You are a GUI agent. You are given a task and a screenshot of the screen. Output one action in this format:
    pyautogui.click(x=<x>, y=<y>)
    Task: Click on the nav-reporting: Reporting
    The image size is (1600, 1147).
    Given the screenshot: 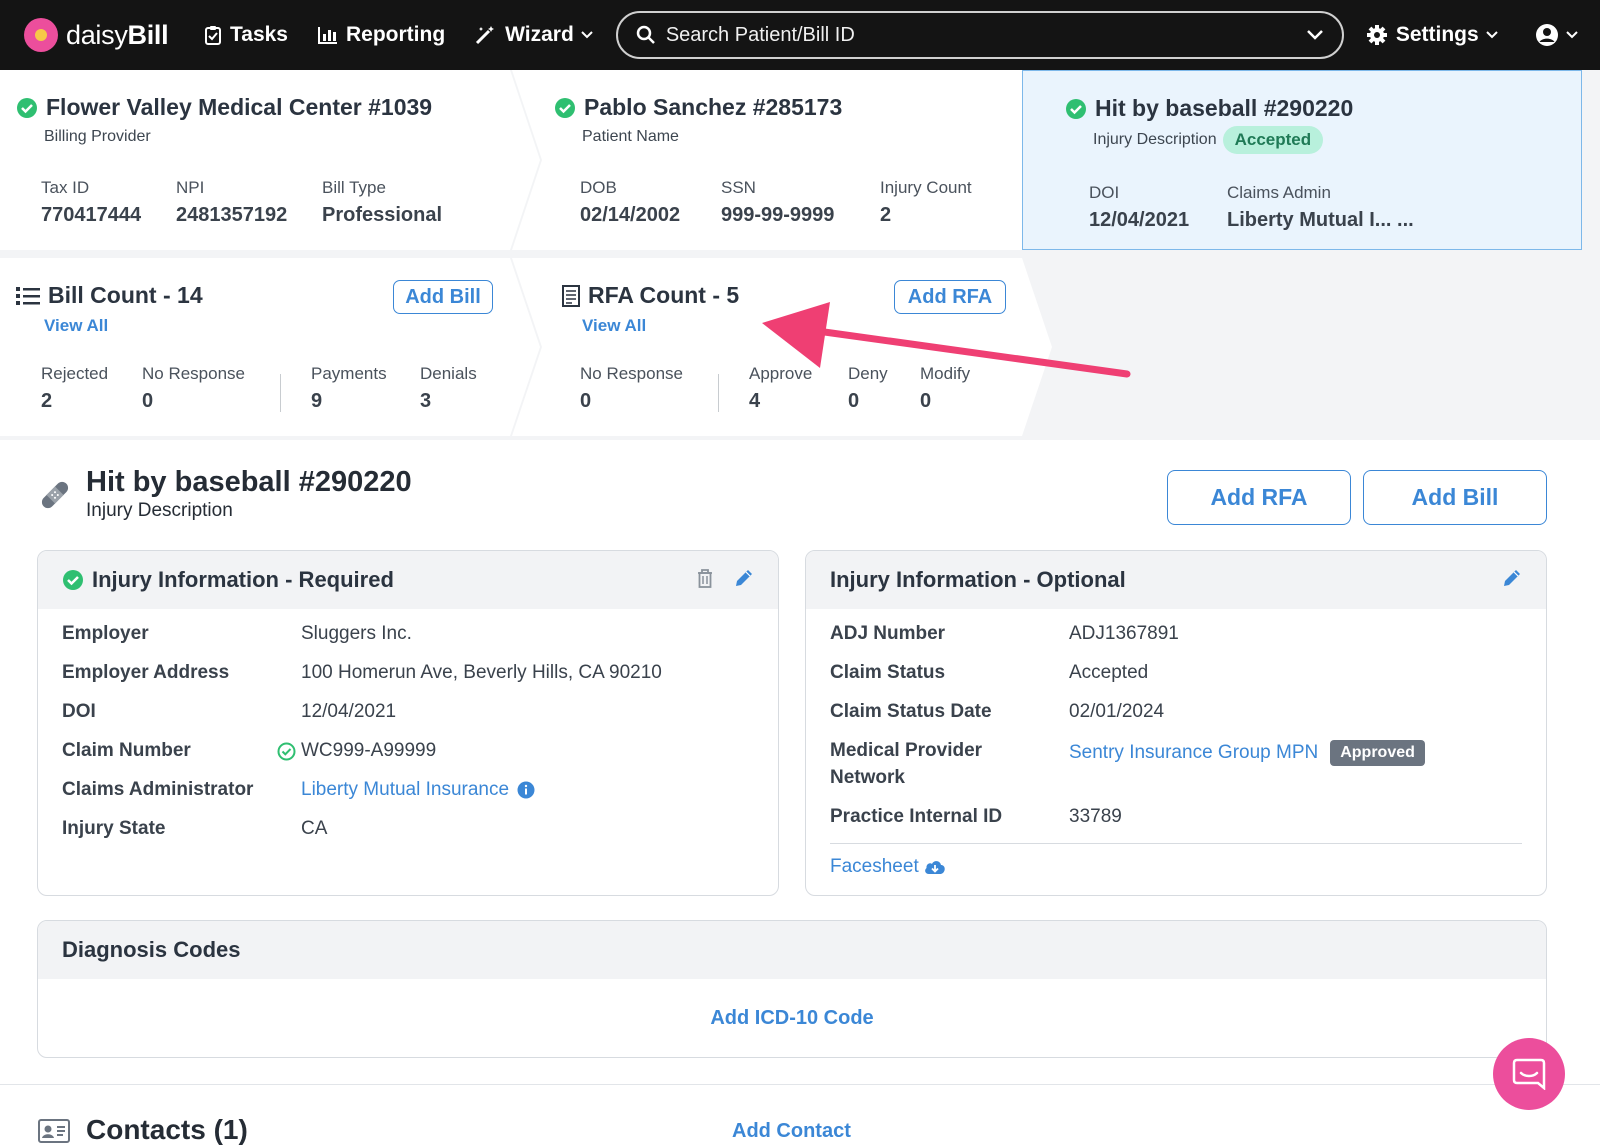 What is the action you would take?
    pyautogui.click(x=381, y=35)
    